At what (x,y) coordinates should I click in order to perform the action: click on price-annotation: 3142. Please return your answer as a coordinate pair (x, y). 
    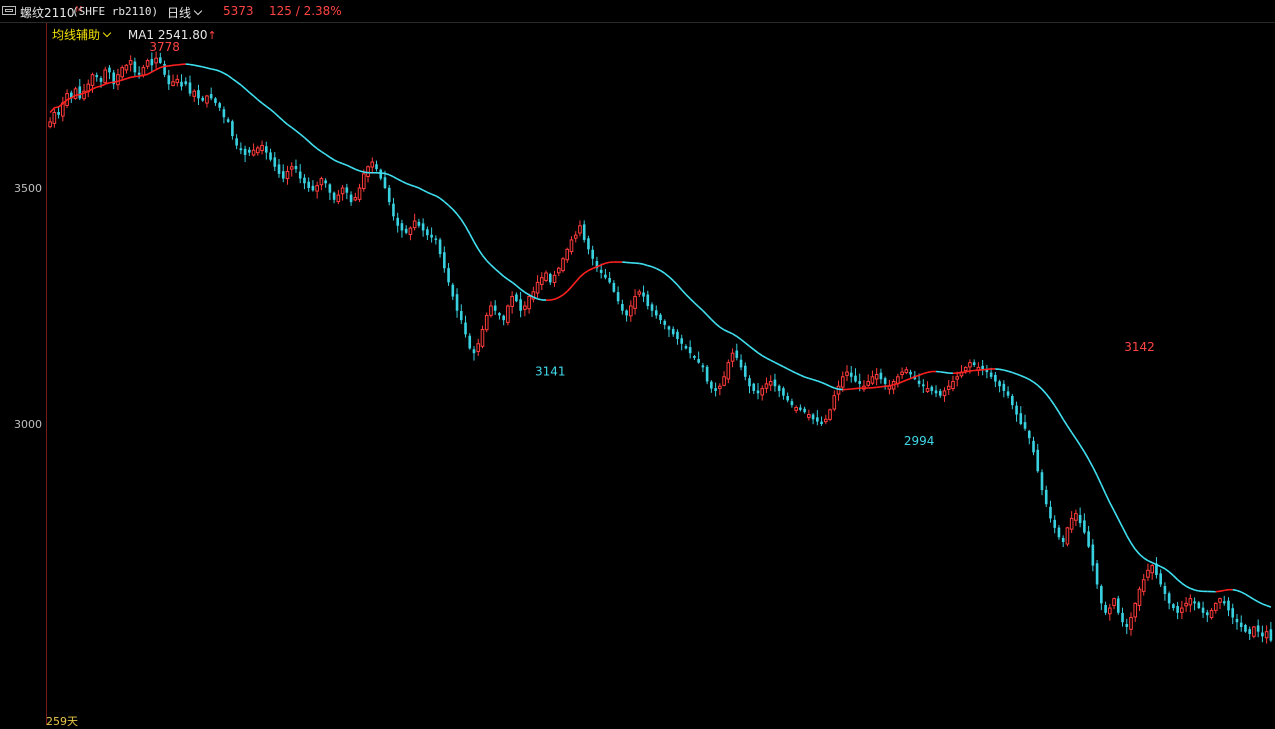
    Looking at the image, I should click on (1139, 347).